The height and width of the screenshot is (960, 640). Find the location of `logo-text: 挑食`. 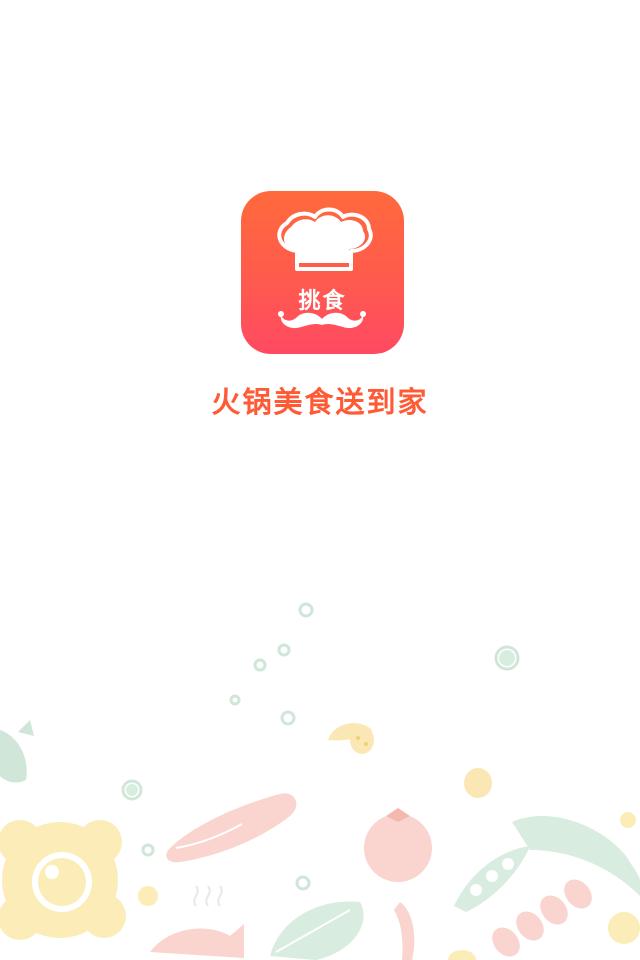

logo-text: 挑食 is located at coordinates (322, 301).